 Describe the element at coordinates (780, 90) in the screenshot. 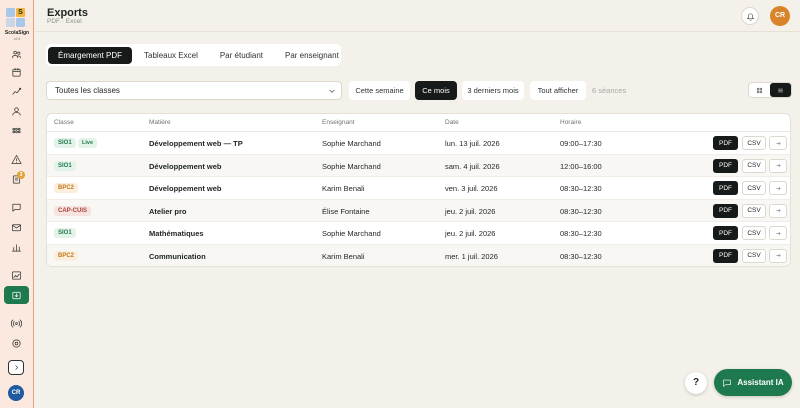

I see `list-view-button` at that location.